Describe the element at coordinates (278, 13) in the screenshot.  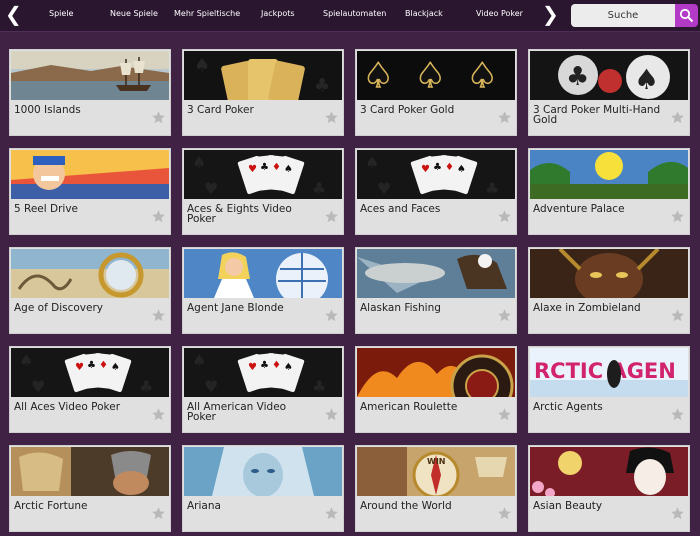
I see `nav-item-jackpots: Jackpots` at that location.